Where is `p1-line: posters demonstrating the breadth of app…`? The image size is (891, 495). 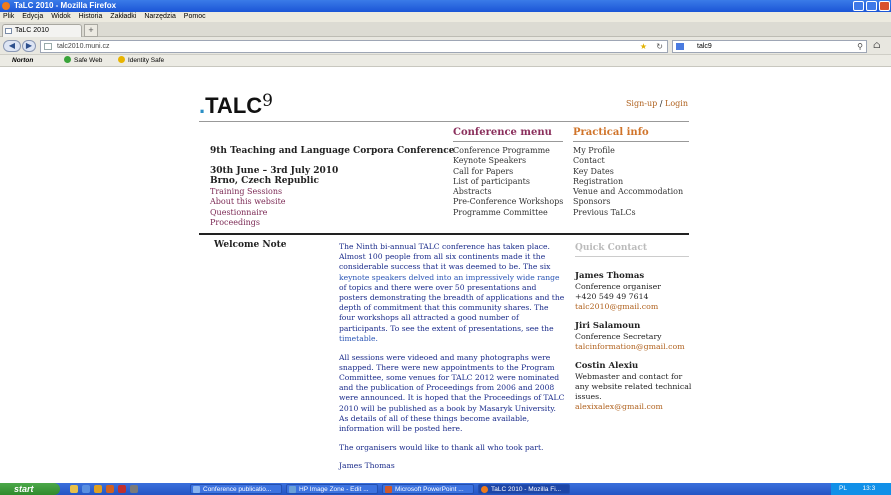 p1-line: posters demonstrating the breadth of app… is located at coordinates (452, 298).